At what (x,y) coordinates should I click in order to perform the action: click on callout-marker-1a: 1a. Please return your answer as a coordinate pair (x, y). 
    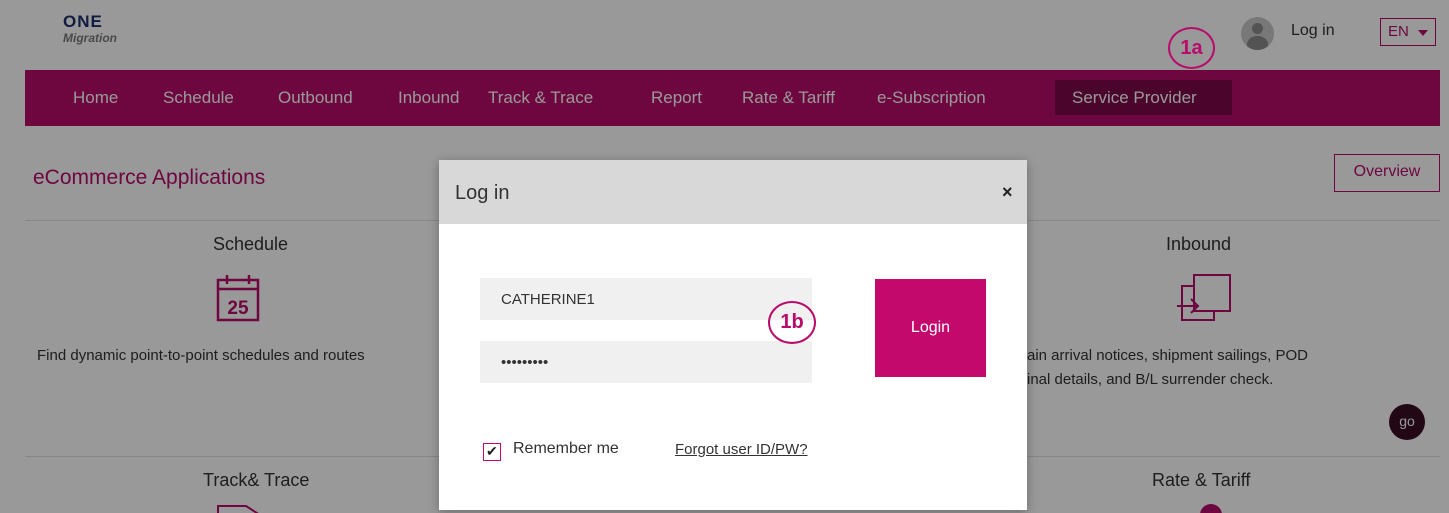
    Looking at the image, I should click on (1191, 48).